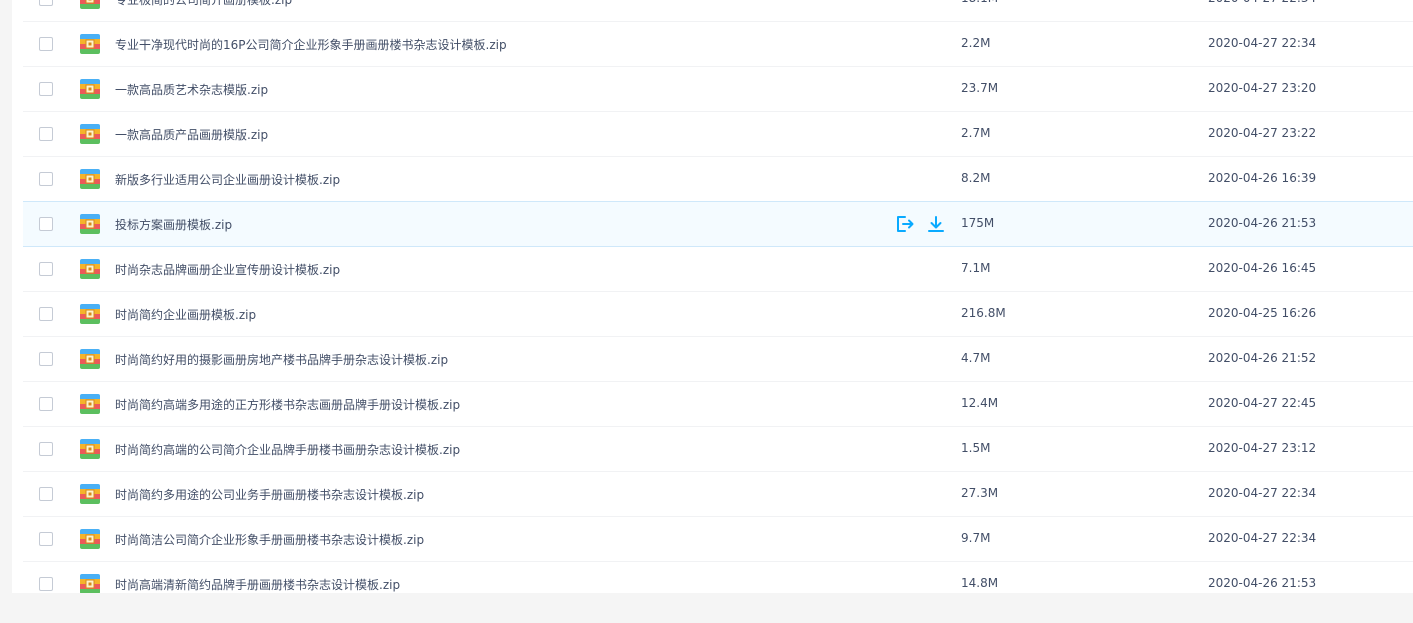  I want to click on file-size: 14.8M, so click(980, 583).